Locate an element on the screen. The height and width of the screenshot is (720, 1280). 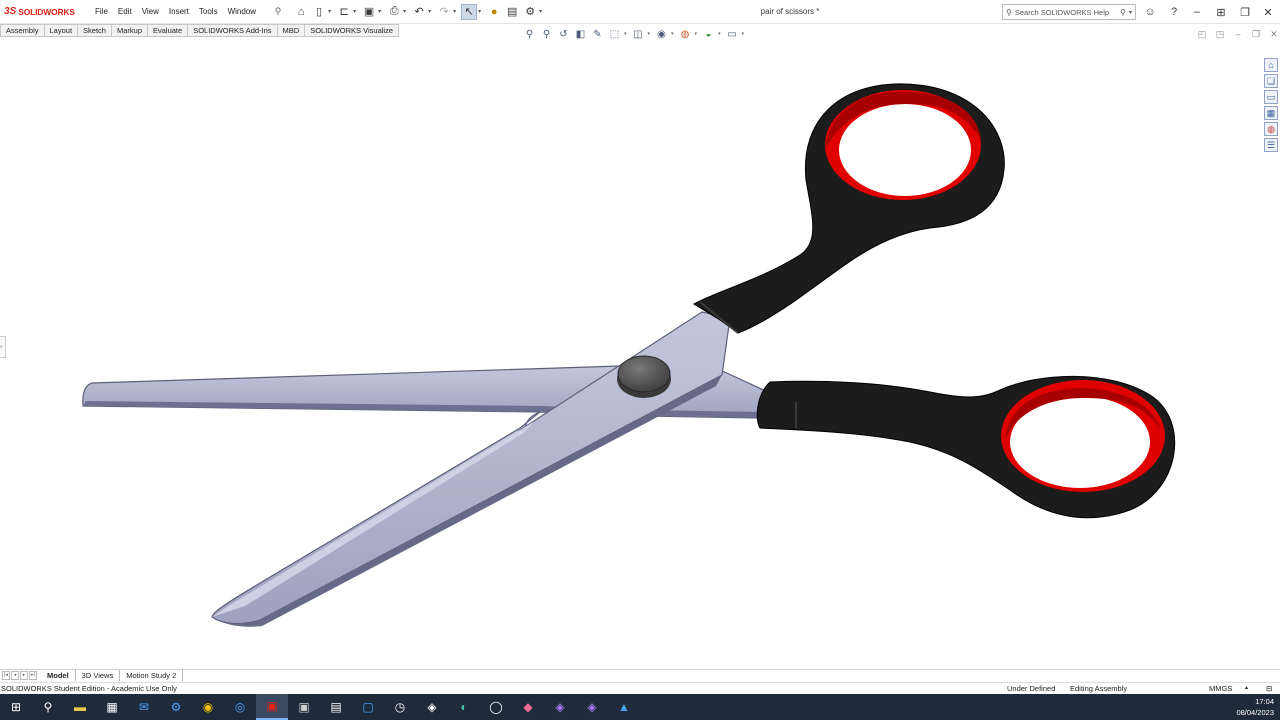
windows-start-icon: ⊞ is located at coordinates (16, 707).